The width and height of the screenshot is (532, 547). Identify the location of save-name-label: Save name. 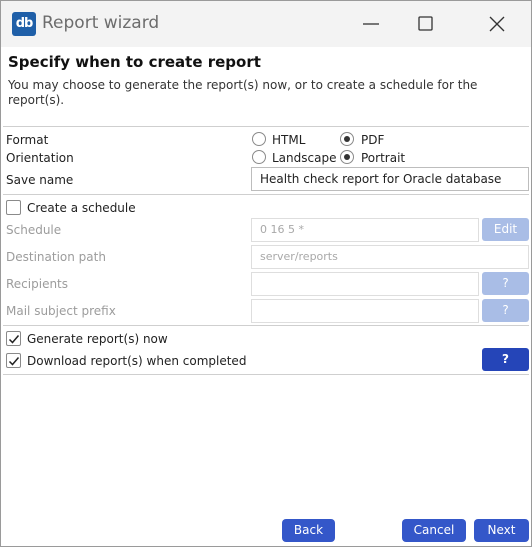
(40, 180).